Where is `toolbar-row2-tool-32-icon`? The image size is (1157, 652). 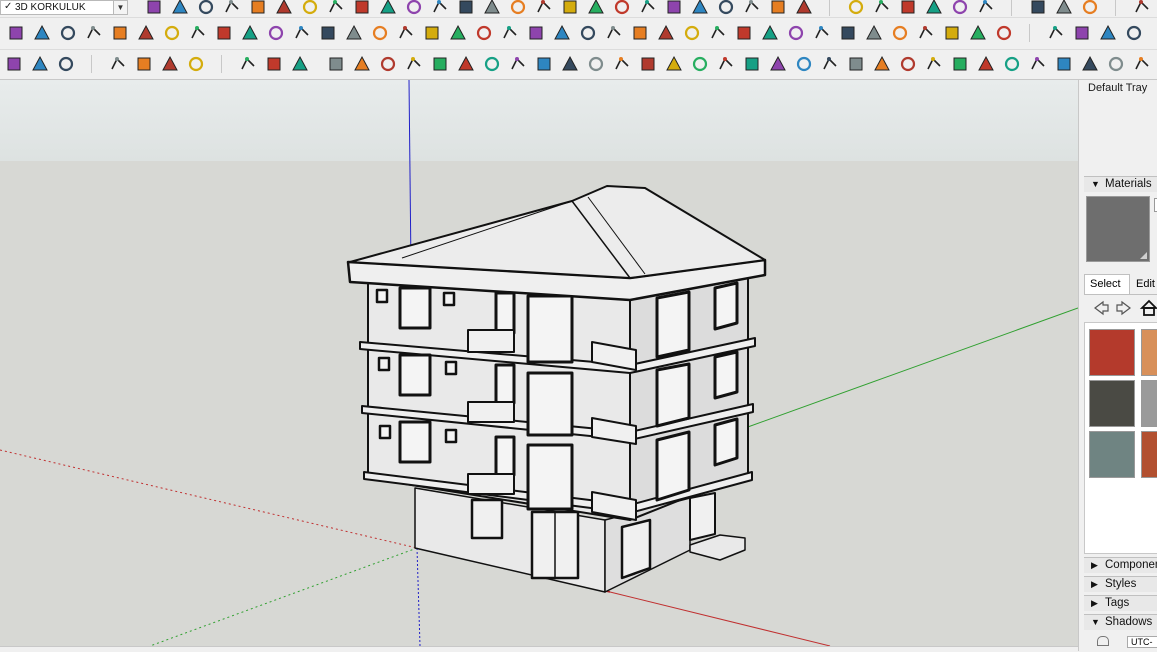
toolbar-row2-tool-32-icon is located at coordinates (848, 33).